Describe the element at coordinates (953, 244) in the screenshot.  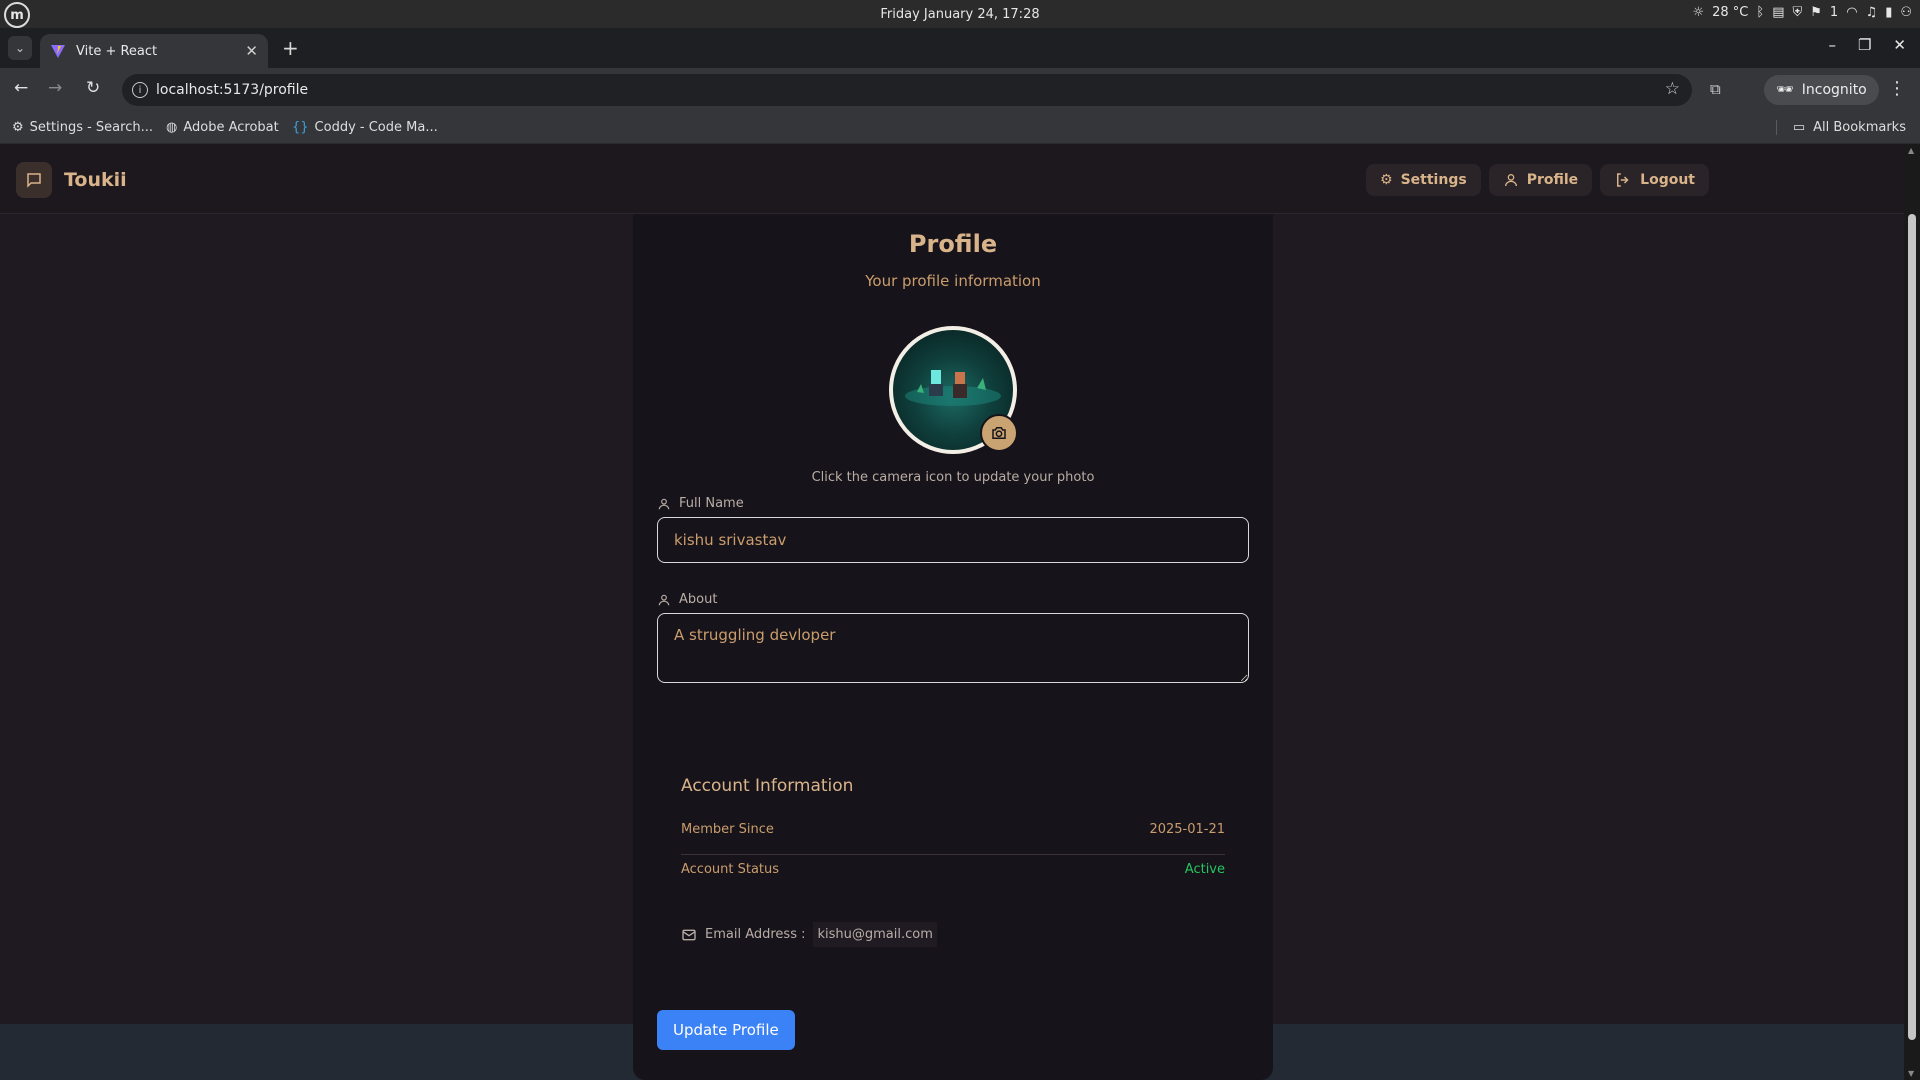
I see `page-title: Profile` at that location.